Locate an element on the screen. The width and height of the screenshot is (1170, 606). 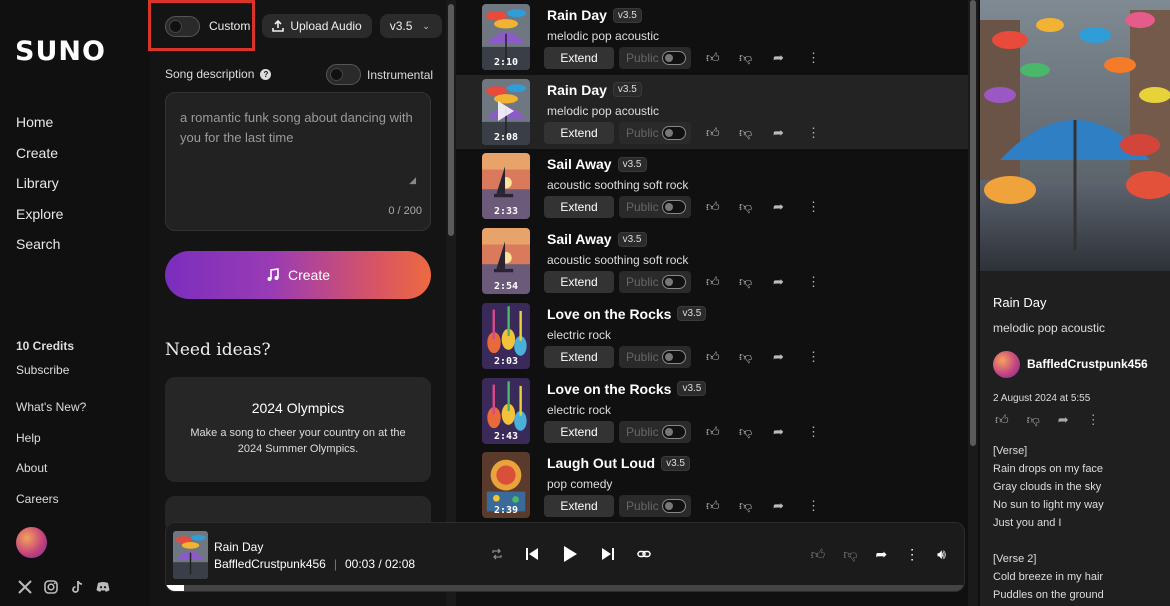
discord-icon is located at coordinates (103, 587).